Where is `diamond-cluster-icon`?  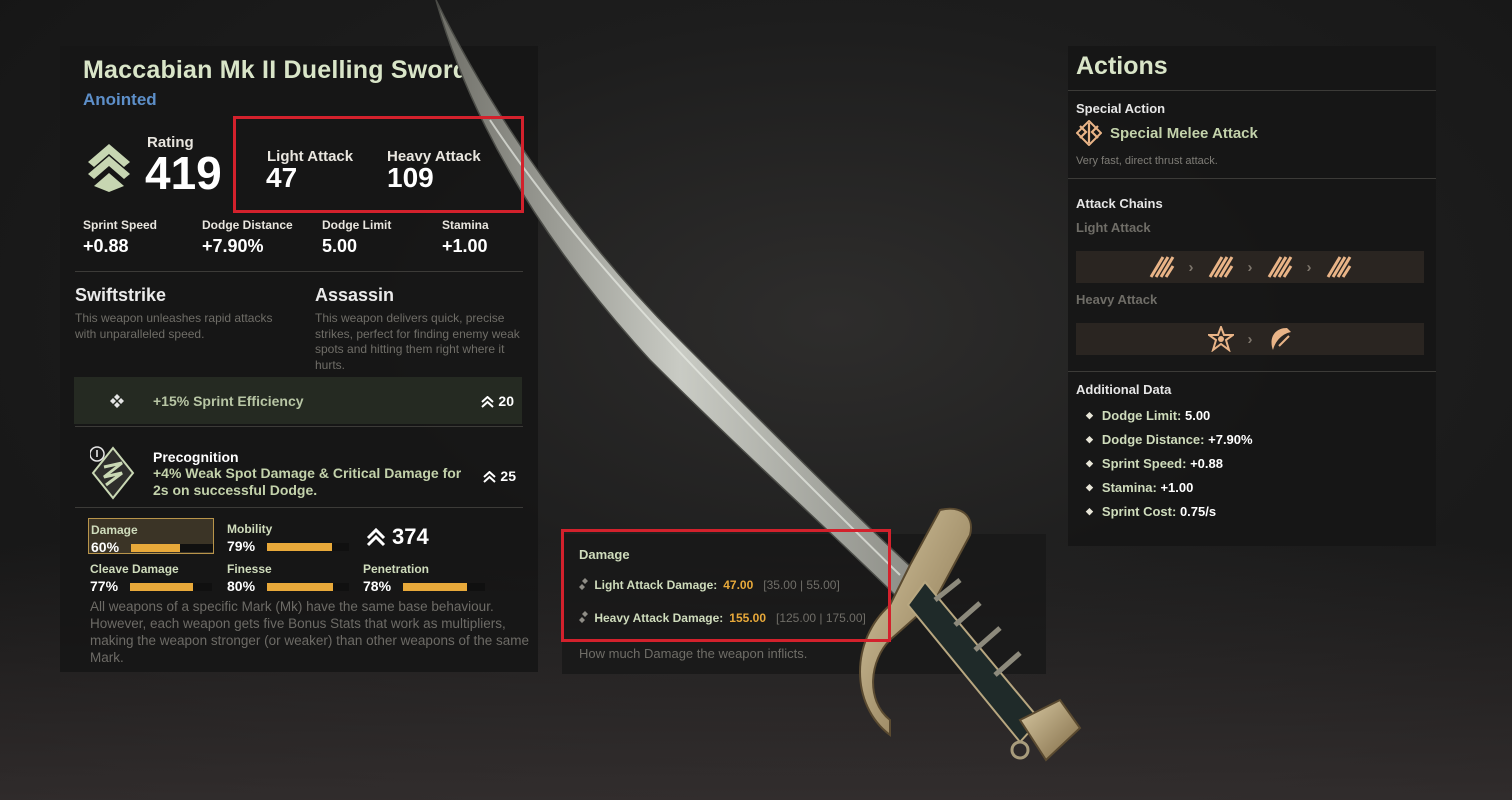
diamond-cluster-icon is located at coordinates (117, 401).